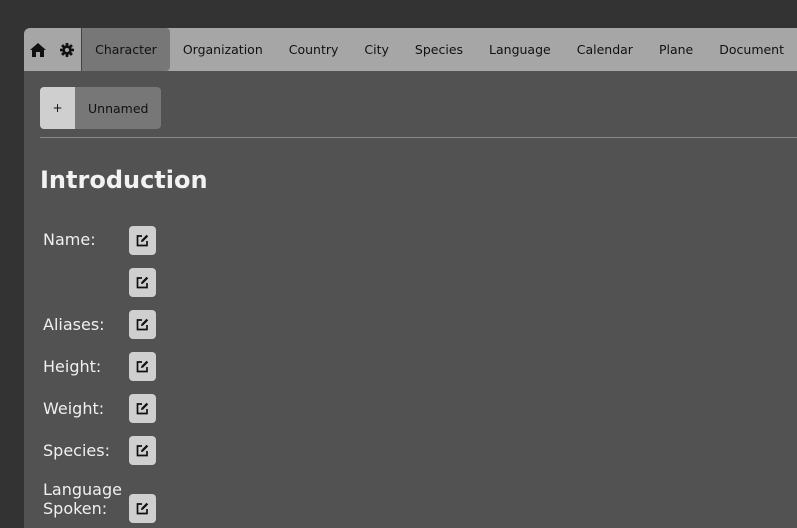 The image size is (797, 528). Describe the element at coordinates (124, 180) in the screenshot. I see `section-title: Introduction` at that location.